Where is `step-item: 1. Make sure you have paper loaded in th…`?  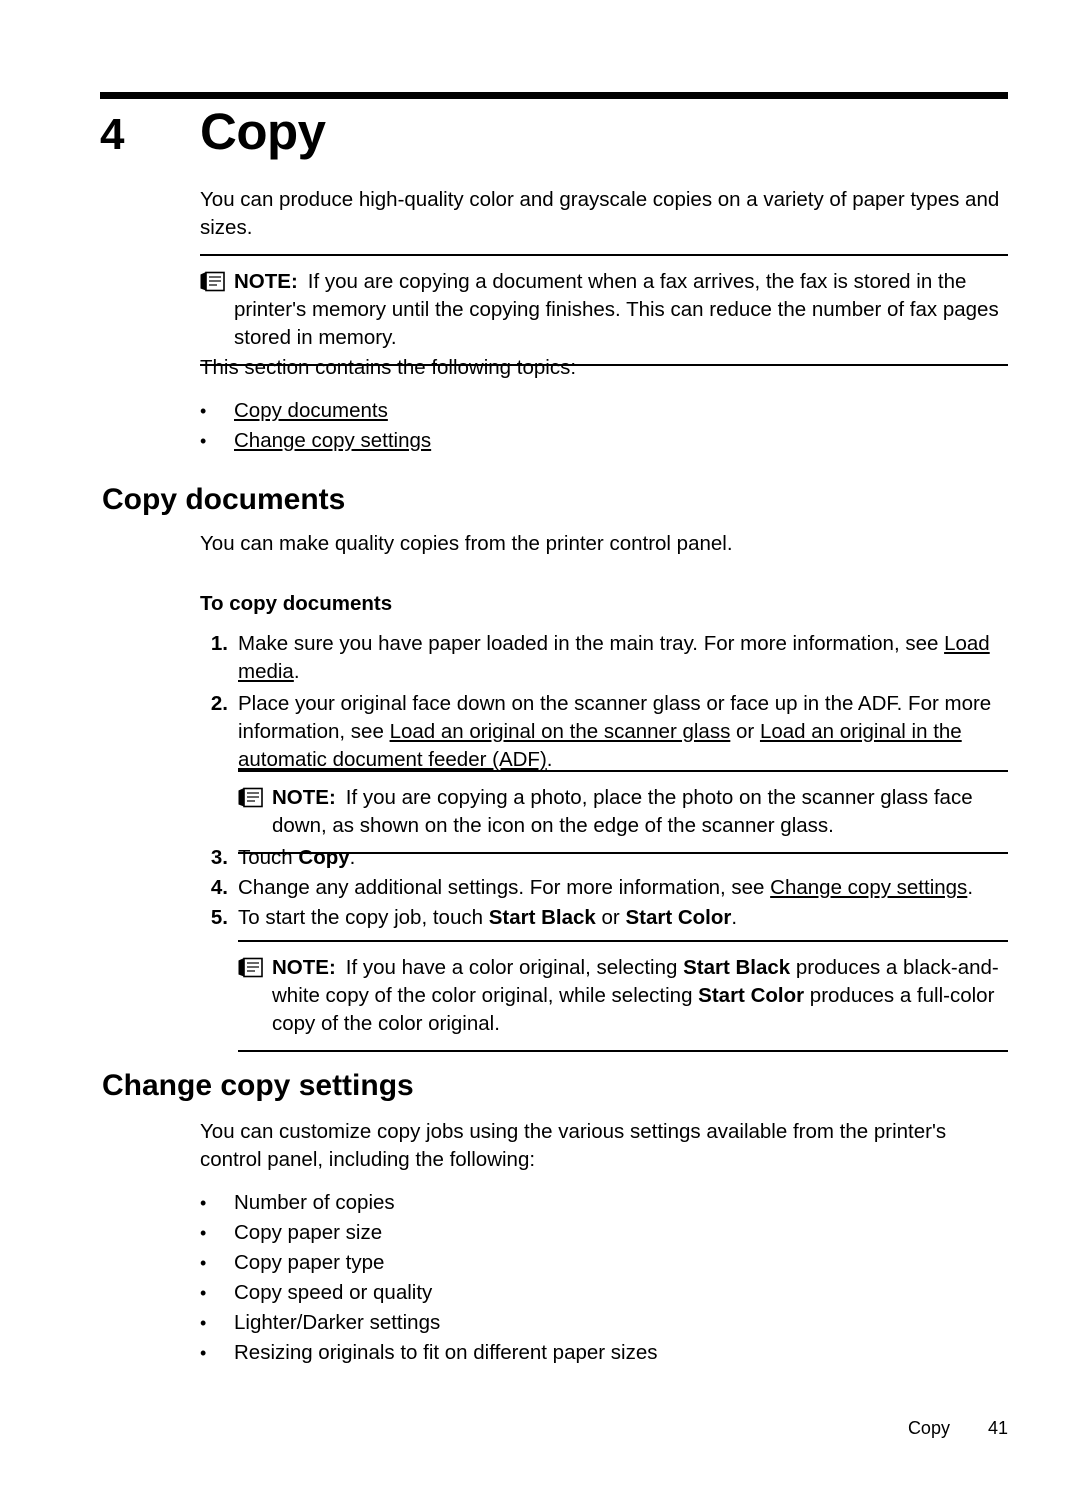
step-item: 1. Make sure you have paper loaded in th… is located at coordinates (604, 658).